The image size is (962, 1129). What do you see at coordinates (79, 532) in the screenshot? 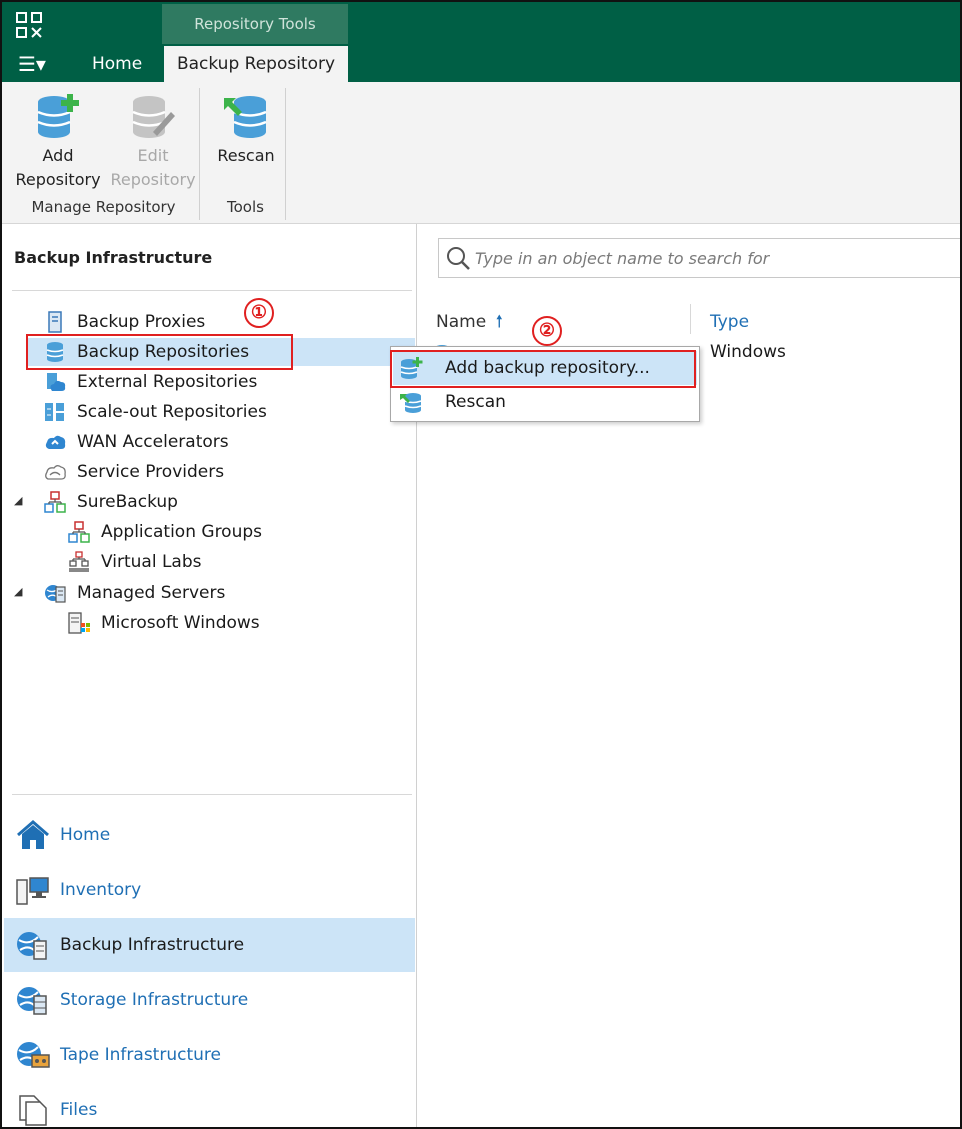
I see `application-group-icon` at bounding box center [79, 532].